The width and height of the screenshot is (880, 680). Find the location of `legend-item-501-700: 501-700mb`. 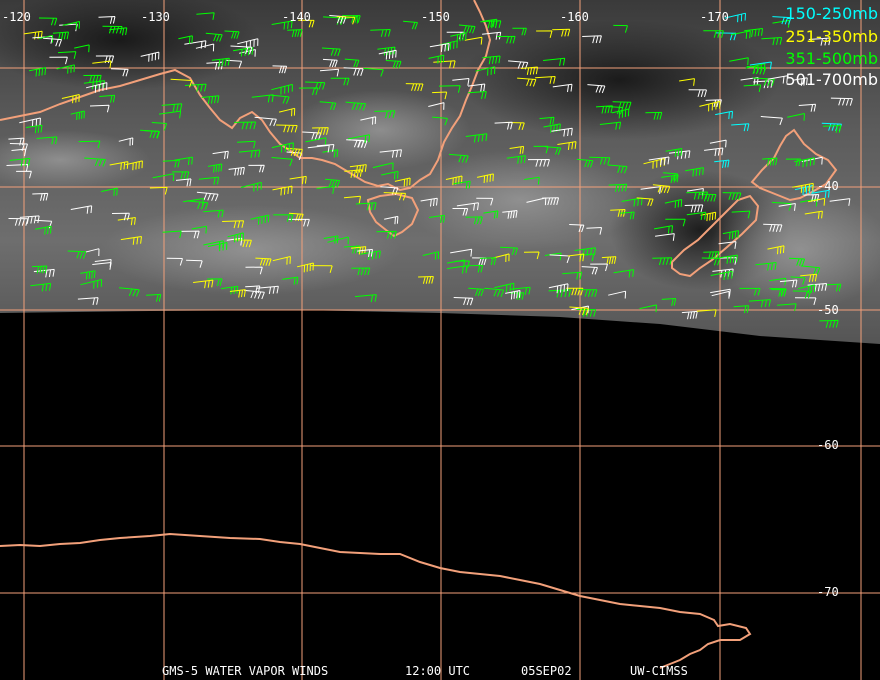

legend-item-501-700: 501-700mb is located at coordinates (831, 79).